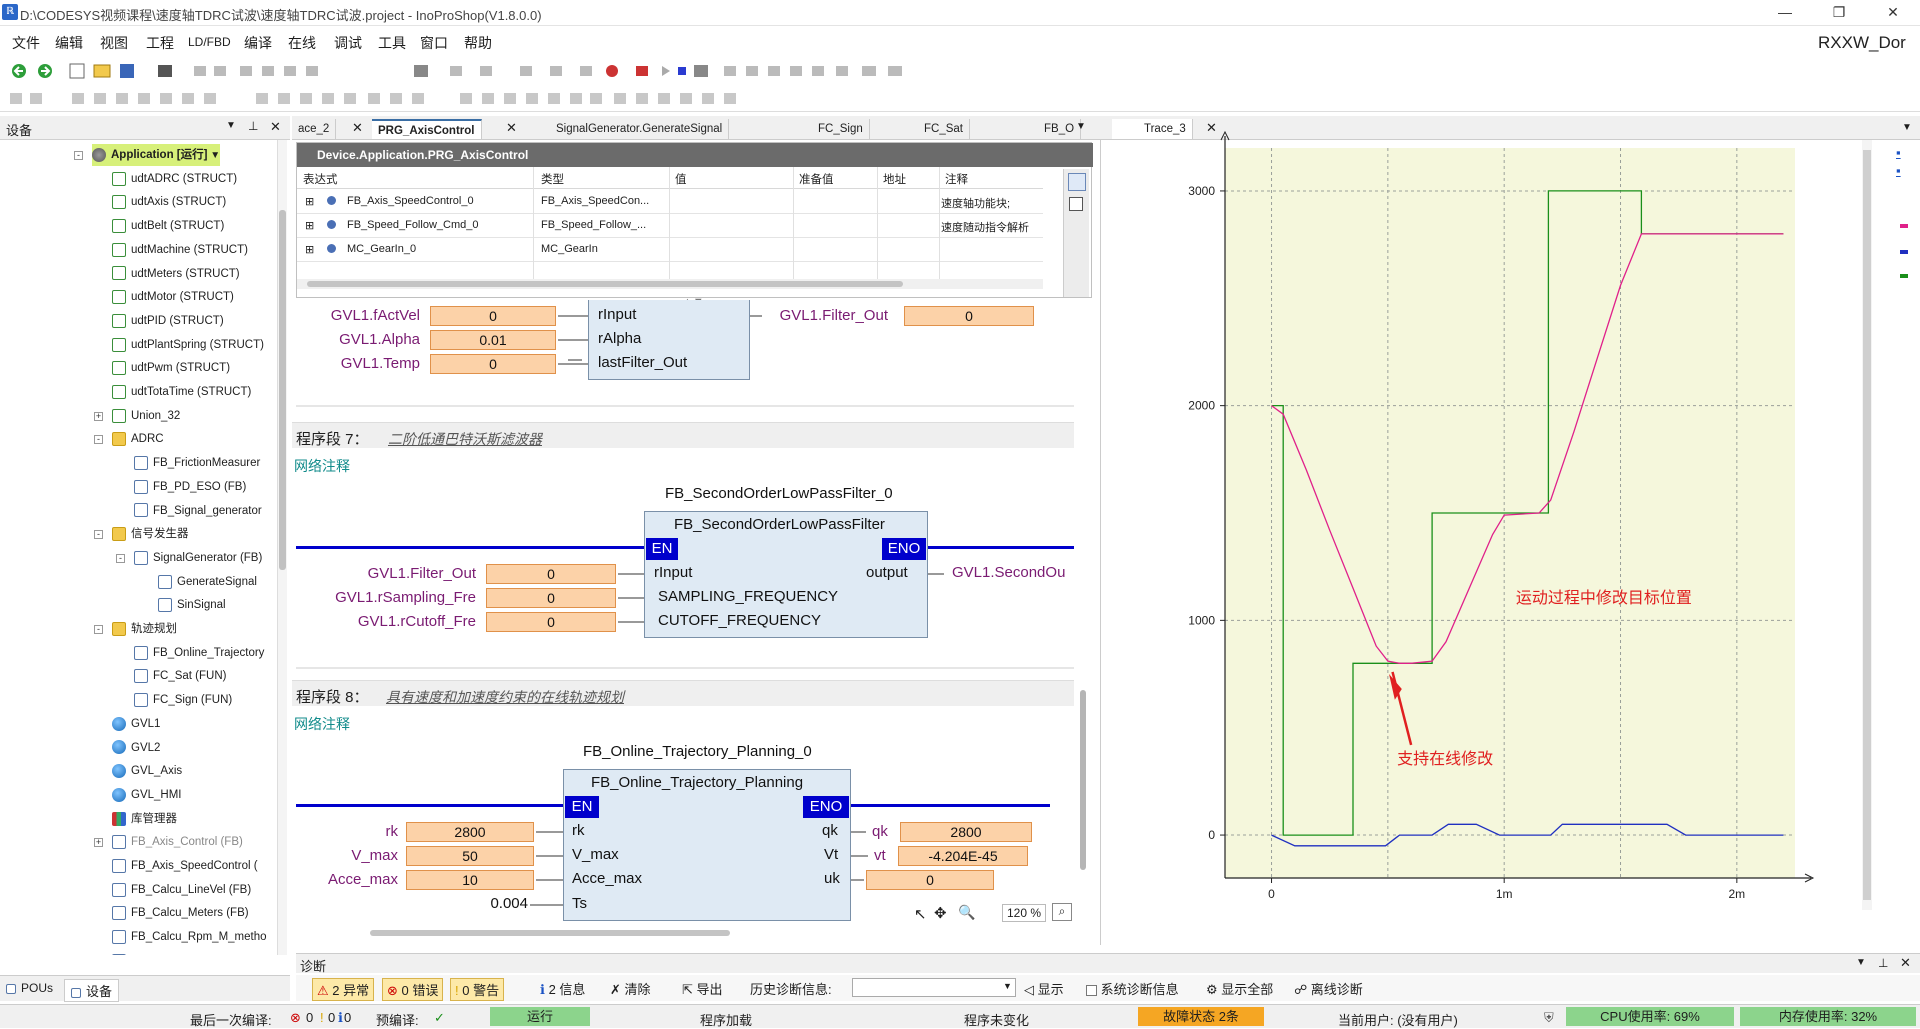 The height and width of the screenshot is (1029, 1920). What do you see at coordinates (1604, 598) in the screenshot?
I see `annotation-label: 运动过程中修改目标位置` at bounding box center [1604, 598].